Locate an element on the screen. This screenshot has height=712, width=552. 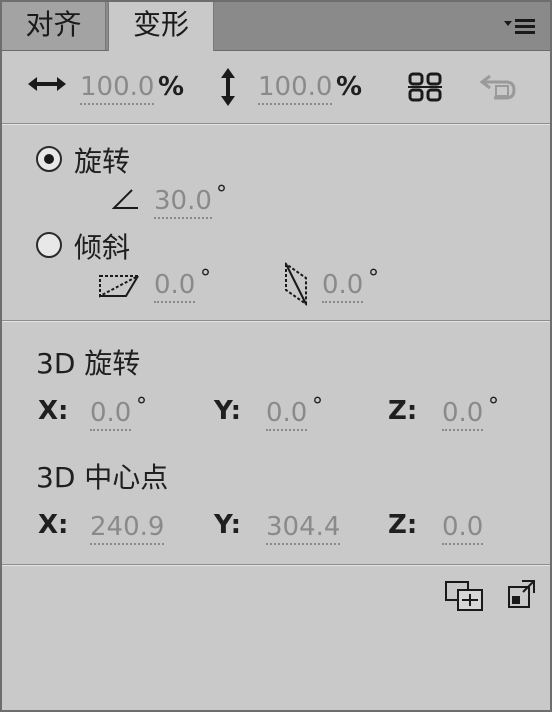
rotation-3d-x-input: 0.0 is located at coordinates (111, 414).